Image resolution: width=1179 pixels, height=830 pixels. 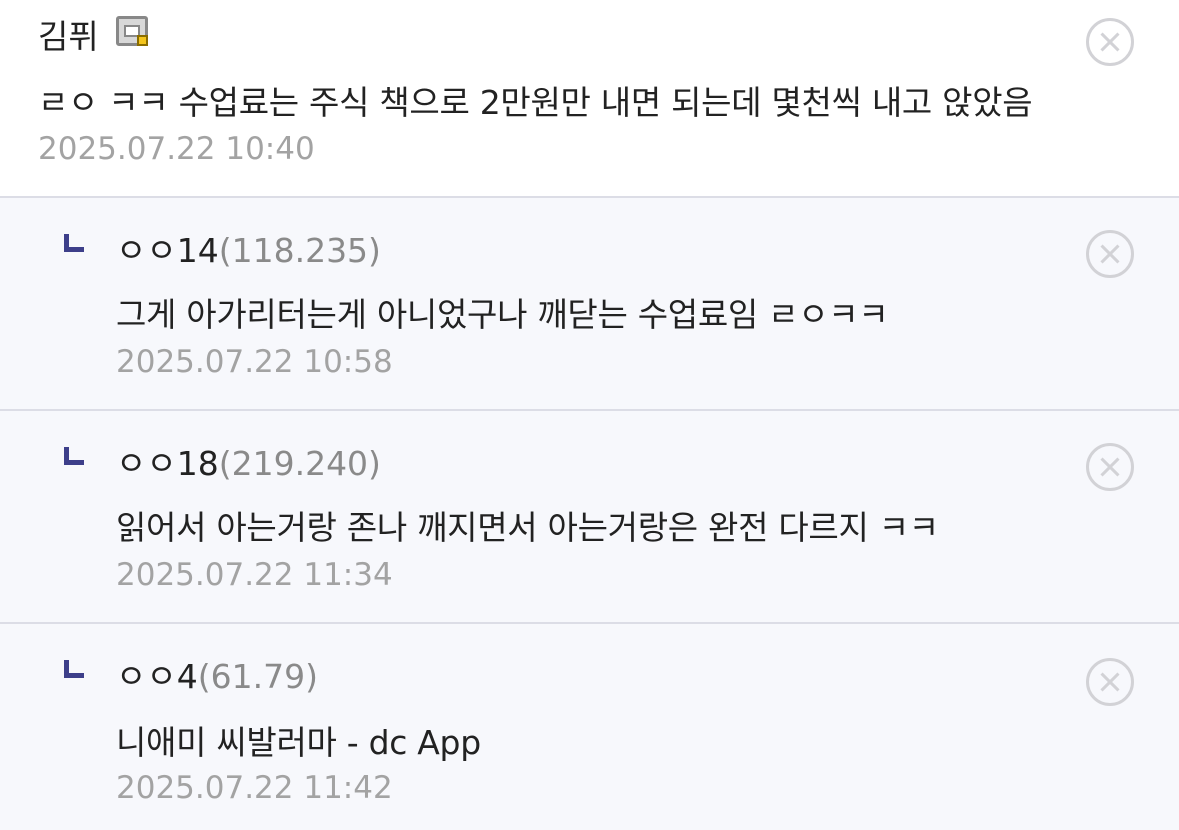 I want to click on reply-nickname-text: ㅇㅇ4, so click(x=157, y=676).